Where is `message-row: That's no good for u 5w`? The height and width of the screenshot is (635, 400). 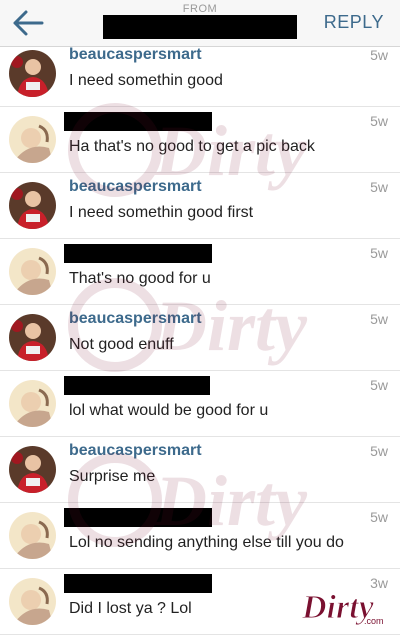
message-row: That's no good for u 5w is located at coordinates (200, 272).